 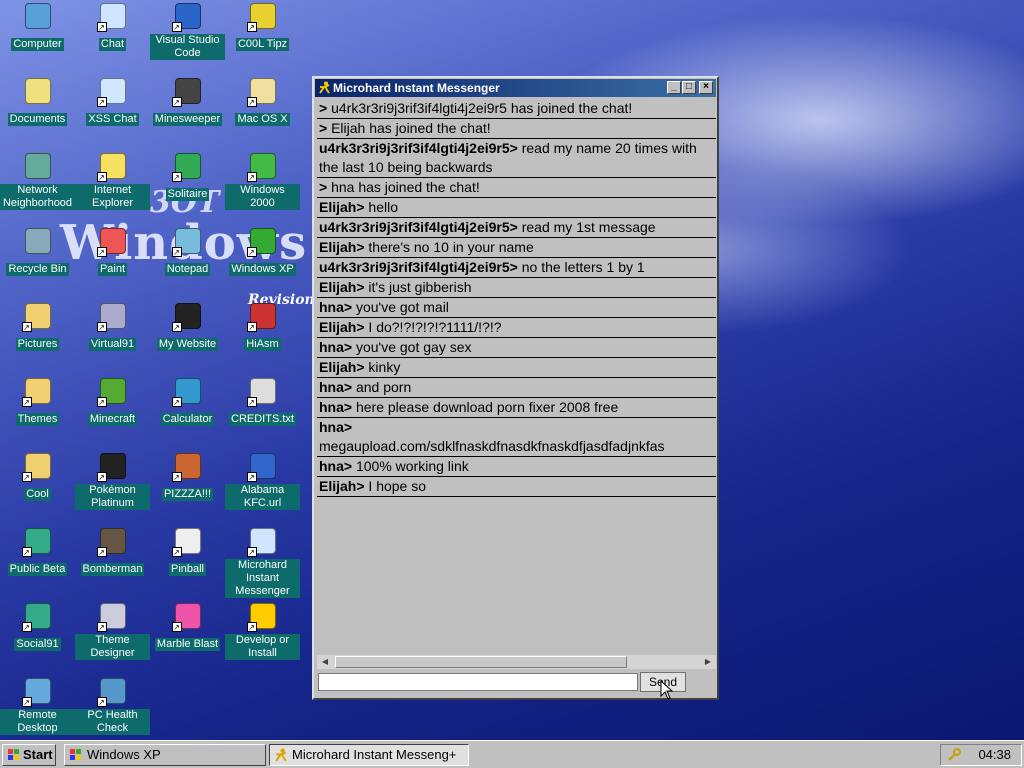 I want to click on desktop-icon-label: Cool, so click(x=37, y=494).